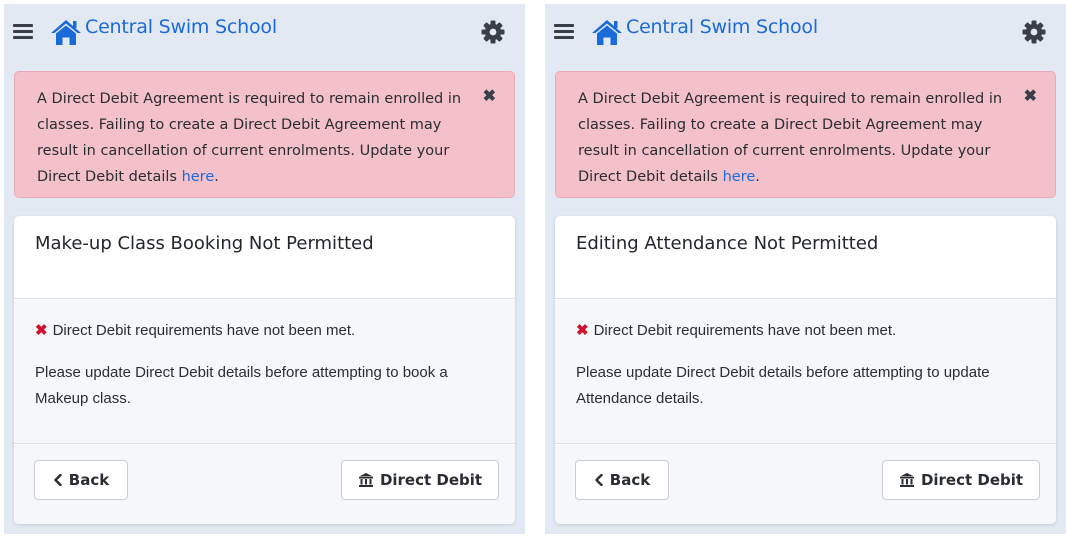 This screenshot has height=538, width=1066. I want to click on card-header: Make-up Class Booking Not Permitted, so click(264, 257).